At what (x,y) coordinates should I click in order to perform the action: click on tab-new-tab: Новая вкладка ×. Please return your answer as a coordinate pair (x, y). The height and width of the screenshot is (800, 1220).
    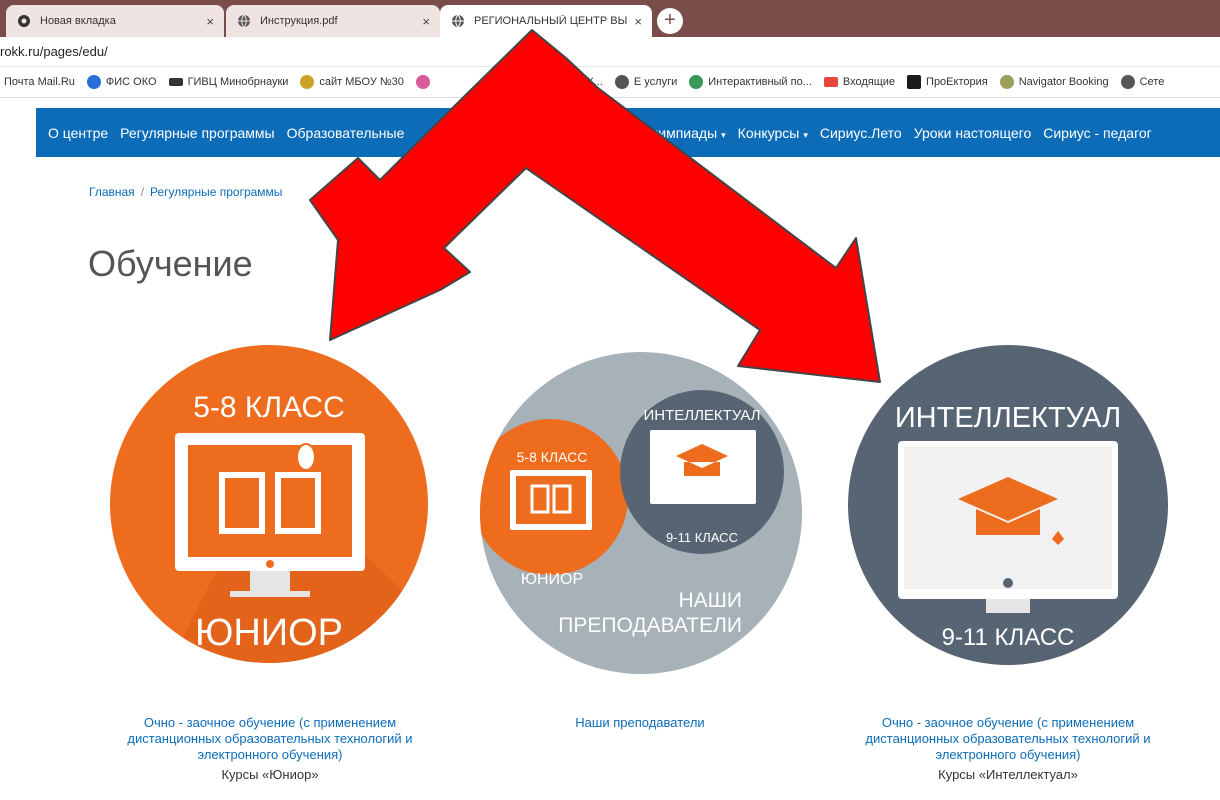
    Looking at the image, I should click on (115, 21).